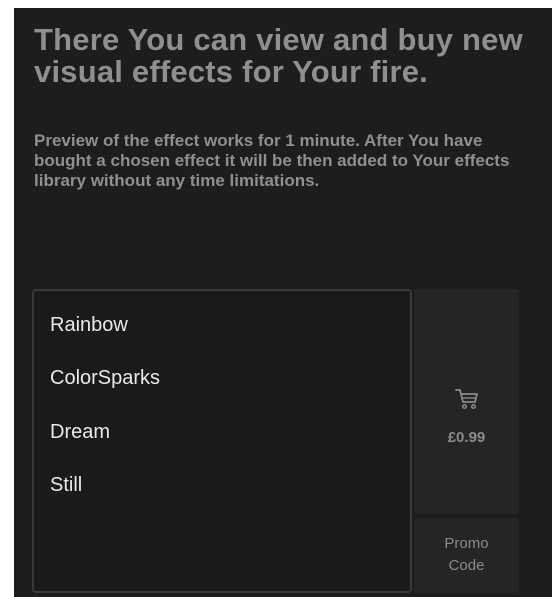 This screenshot has height=597, width=552. I want to click on price-label: £0.99, so click(466, 437).